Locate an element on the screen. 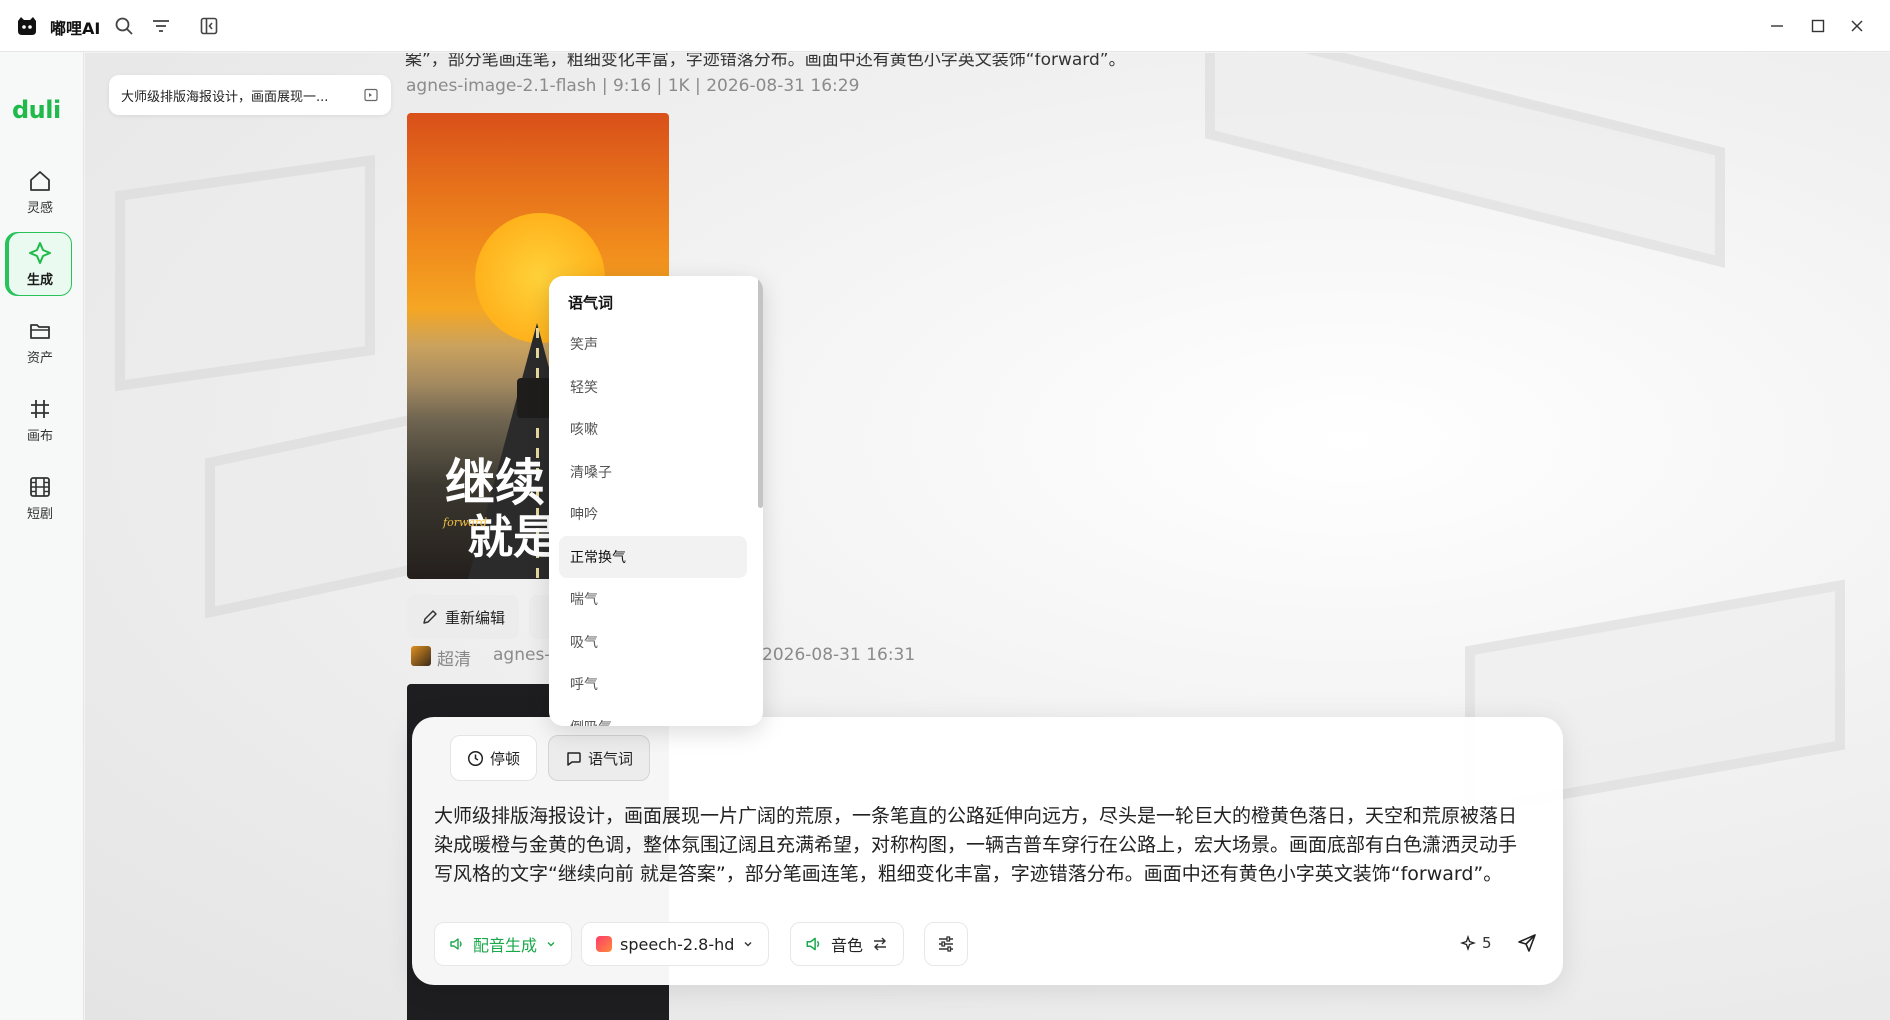  tab-pause: 停顿 is located at coordinates (494, 758).